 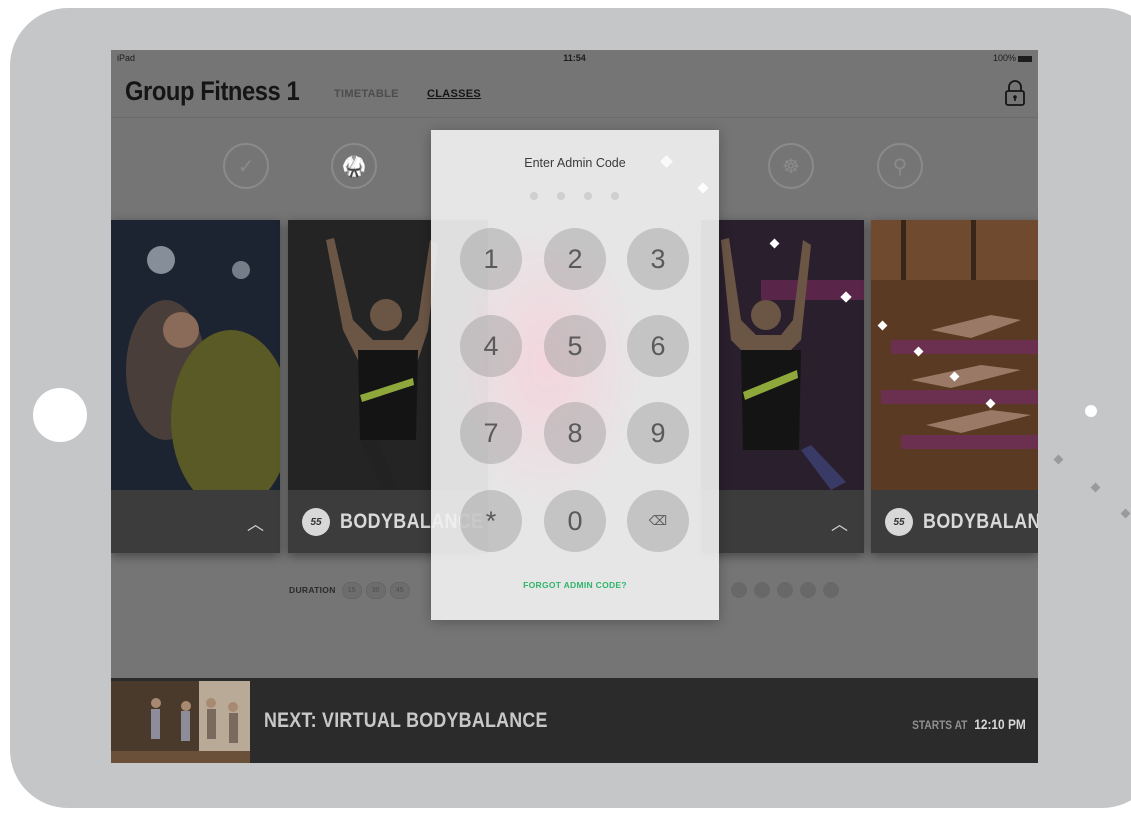 What do you see at coordinates (940, 725) in the screenshot?
I see `starts-at-label: STARTS AT` at bounding box center [940, 725].